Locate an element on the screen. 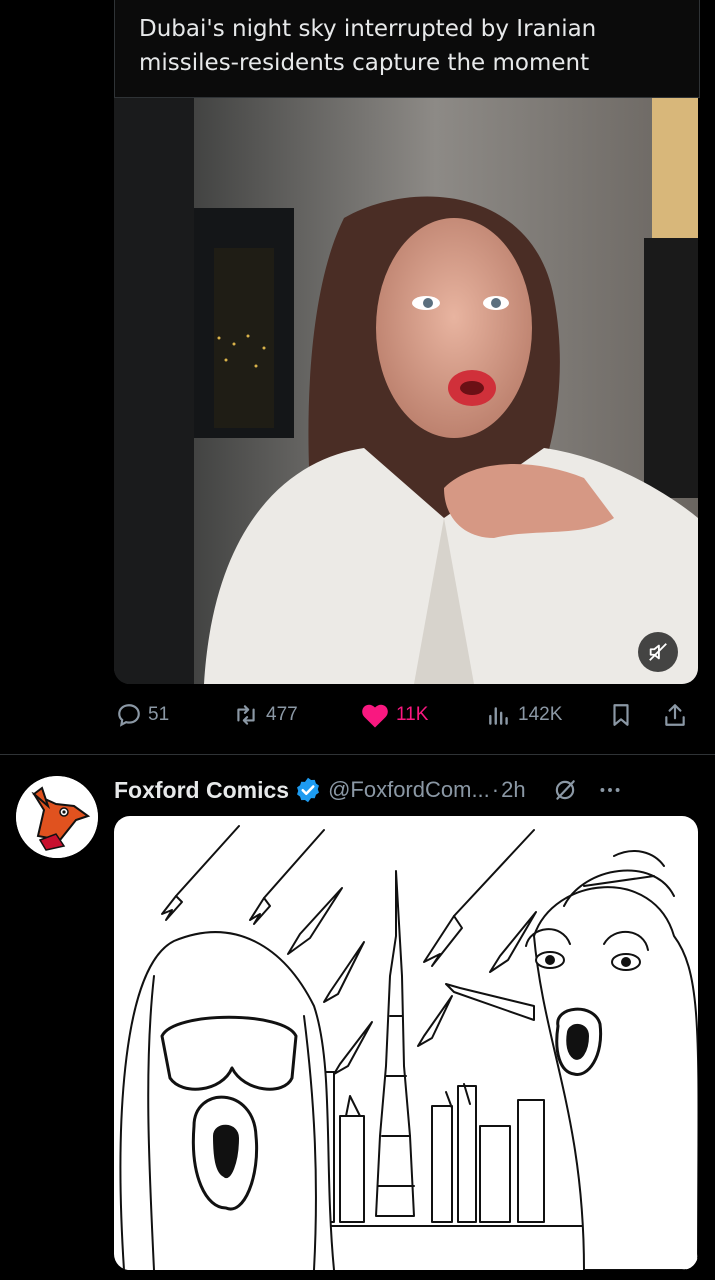  woman-left is located at coordinates (227, 1100).